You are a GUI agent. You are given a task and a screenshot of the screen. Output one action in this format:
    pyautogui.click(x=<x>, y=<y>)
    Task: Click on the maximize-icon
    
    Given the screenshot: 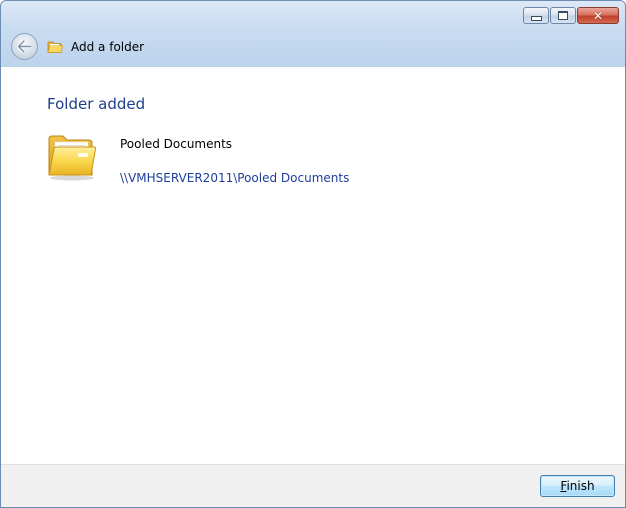 What is the action you would take?
    pyautogui.click(x=563, y=15)
    